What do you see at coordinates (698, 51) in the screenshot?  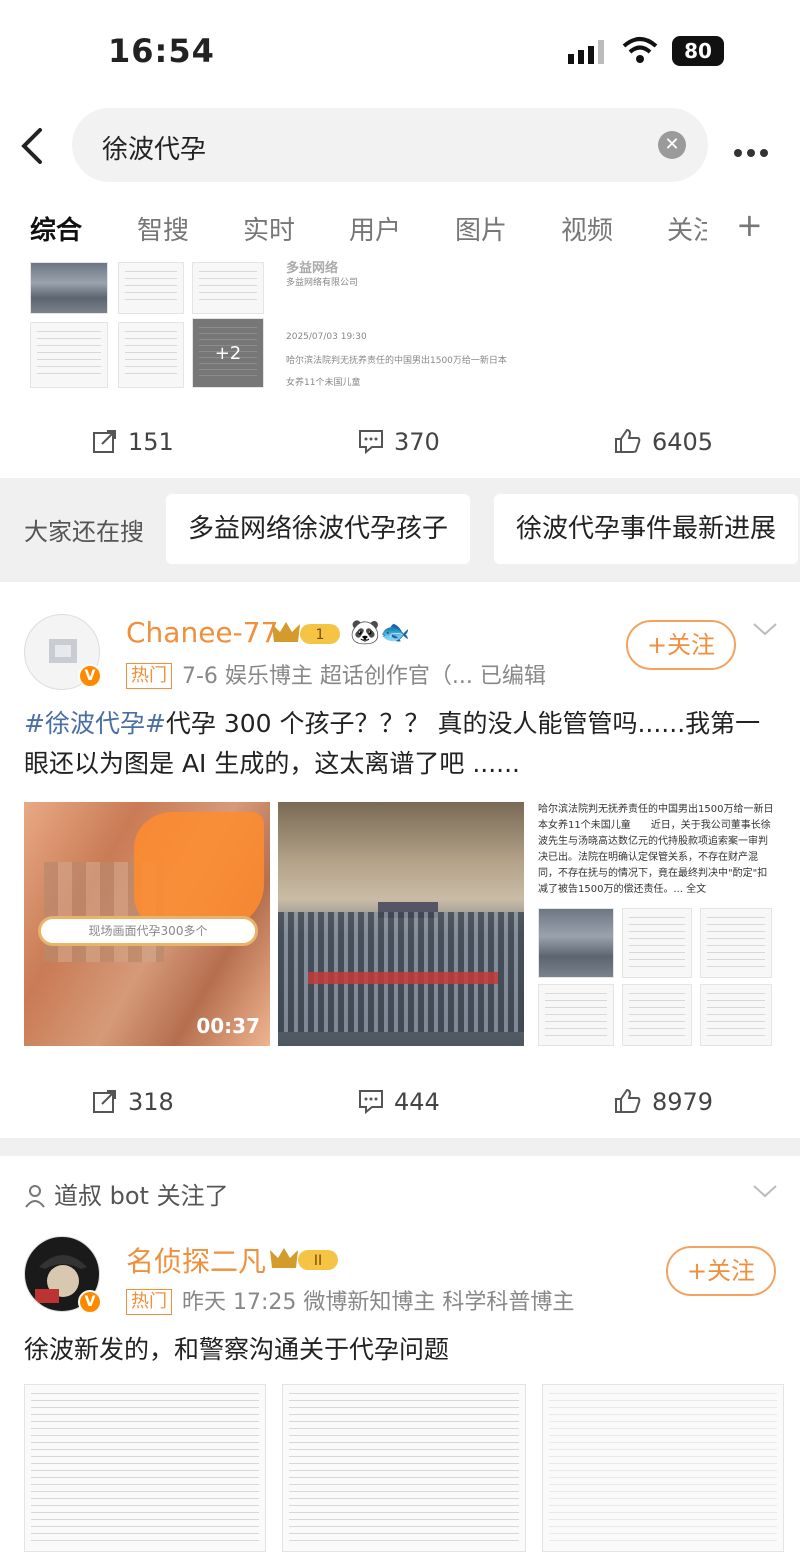 I see `battery-indicator: 80` at bounding box center [698, 51].